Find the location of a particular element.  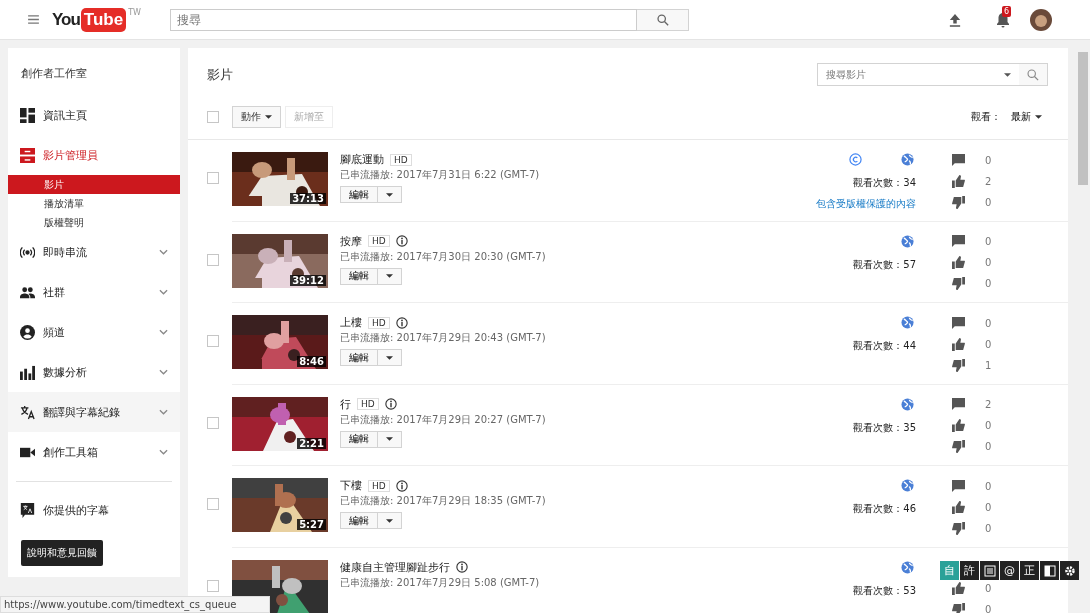

sidebar-item: 翻譯與字幕紀錄 is located at coordinates (94, 412).